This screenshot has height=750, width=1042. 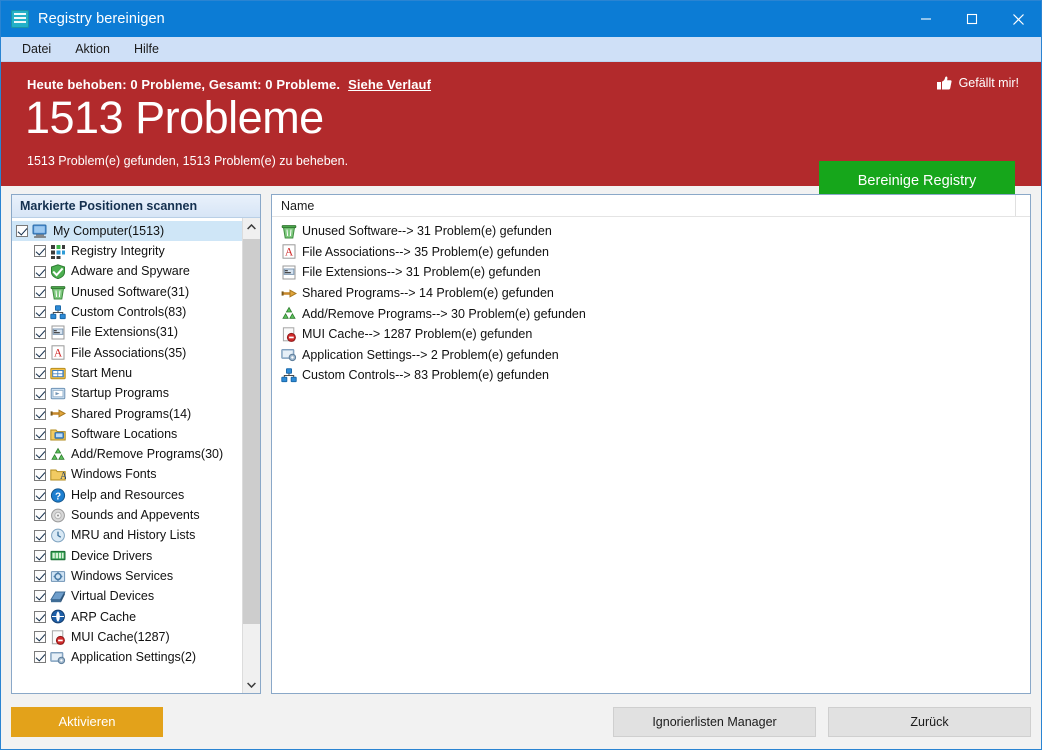 I want to click on tree-item-label: Unused Software(31), so click(x=130, y=291).